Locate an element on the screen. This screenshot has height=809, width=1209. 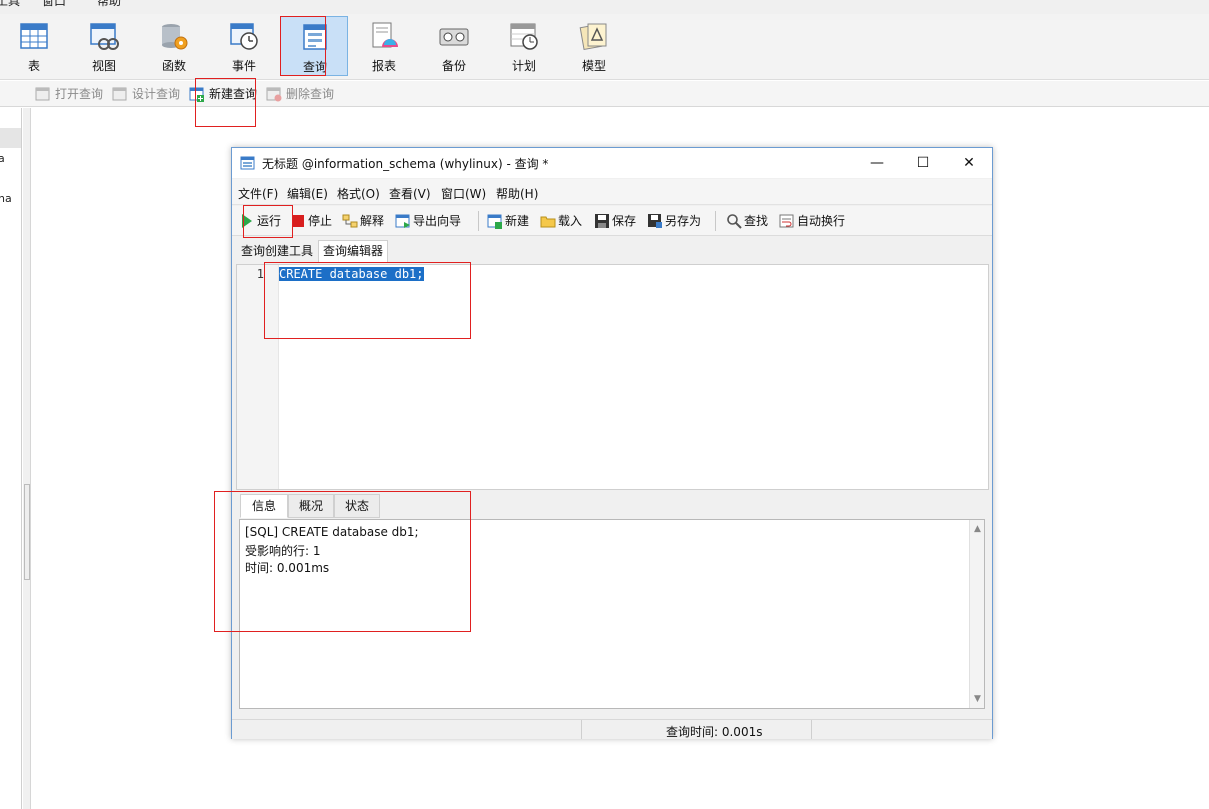
delete-query-label: 删除查询 is located at coordinates (310, 94).